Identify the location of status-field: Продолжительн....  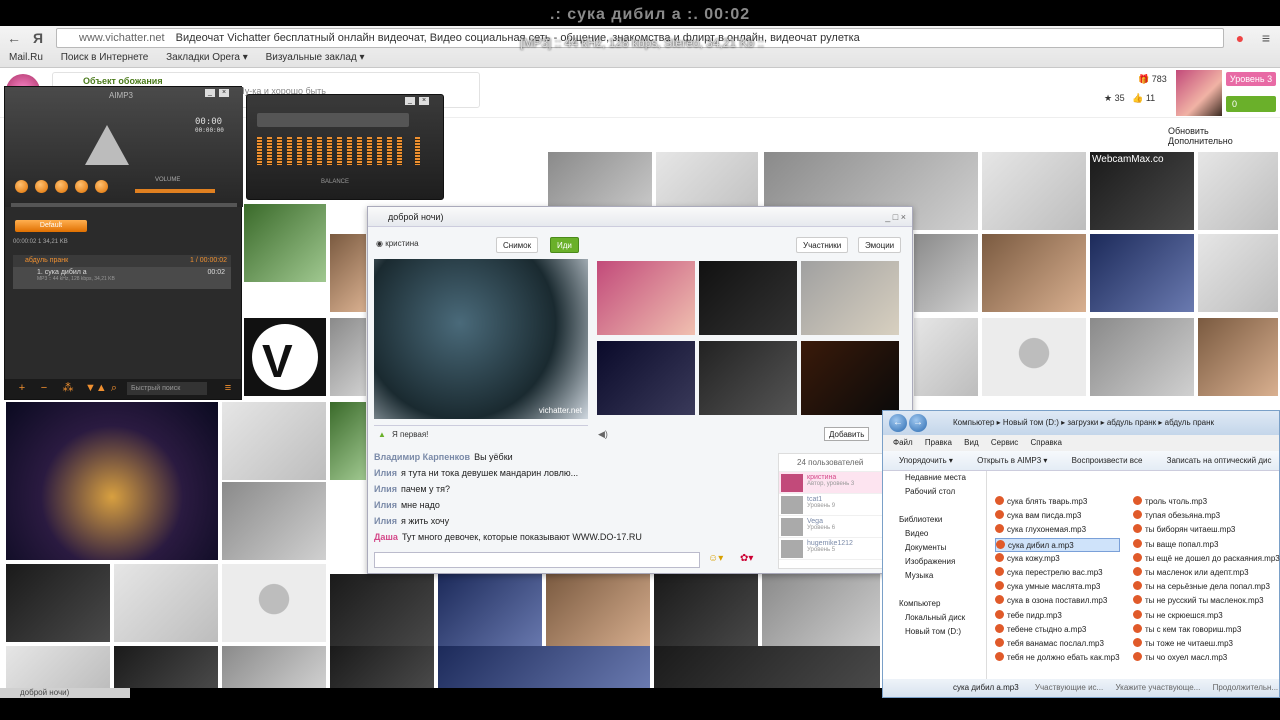
(1246, 687).